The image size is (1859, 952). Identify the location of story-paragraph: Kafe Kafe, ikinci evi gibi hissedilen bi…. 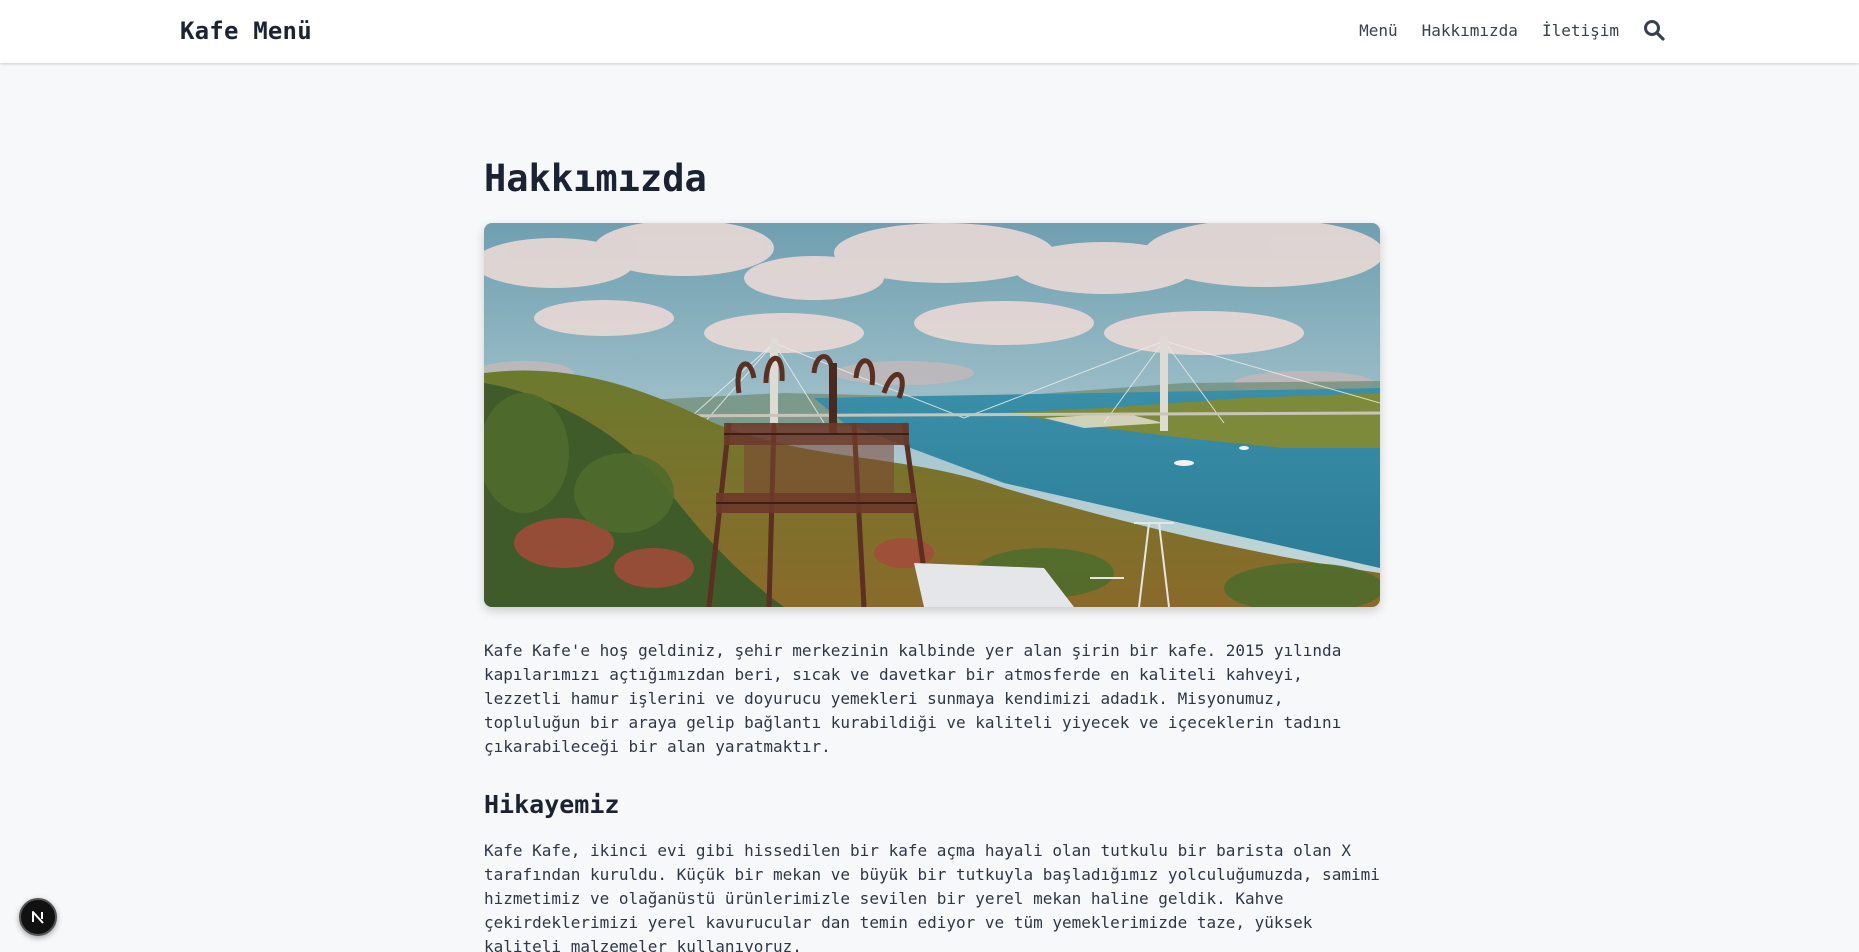
(932, 896).